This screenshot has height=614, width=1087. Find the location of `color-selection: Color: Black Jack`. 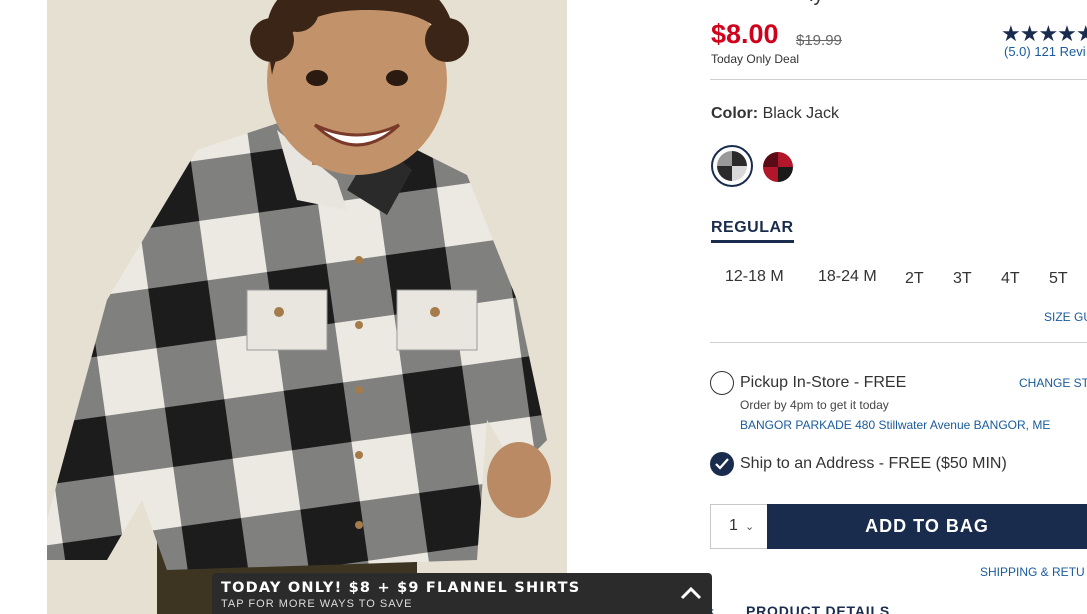

color-selection: Color: Black Jack is located at coordinates (775, 114).